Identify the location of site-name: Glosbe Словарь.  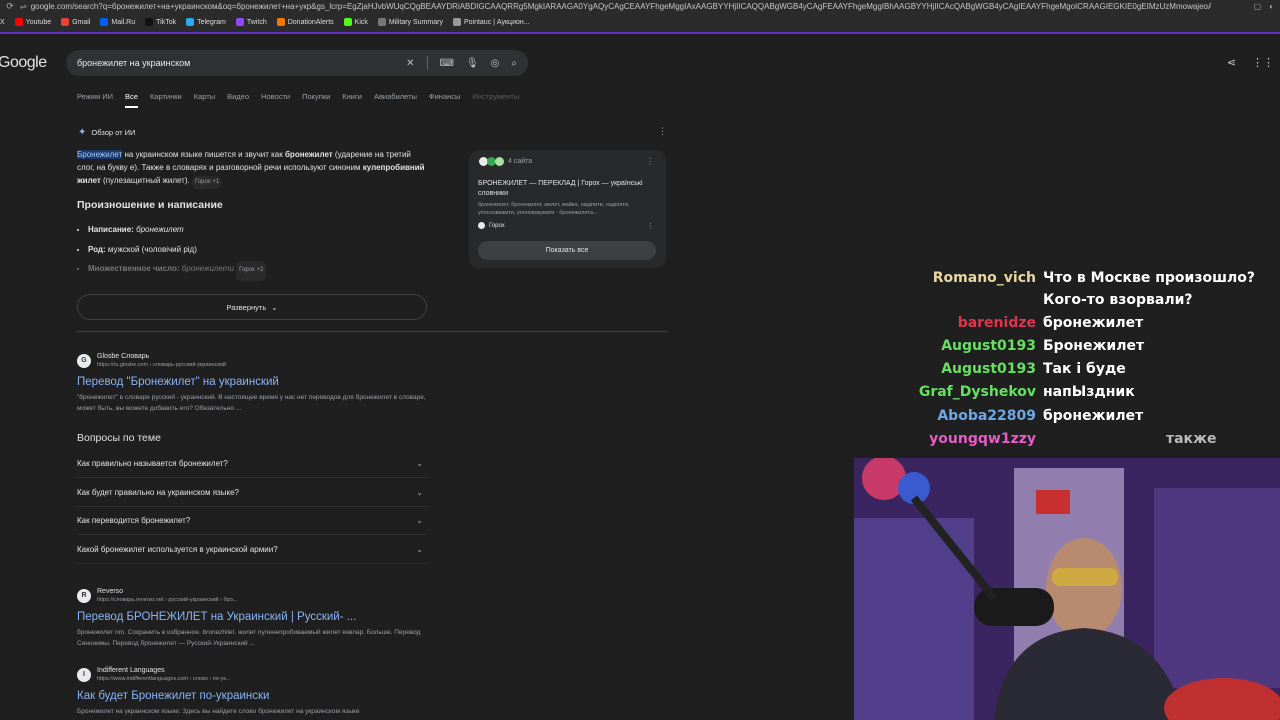
(123, 356).